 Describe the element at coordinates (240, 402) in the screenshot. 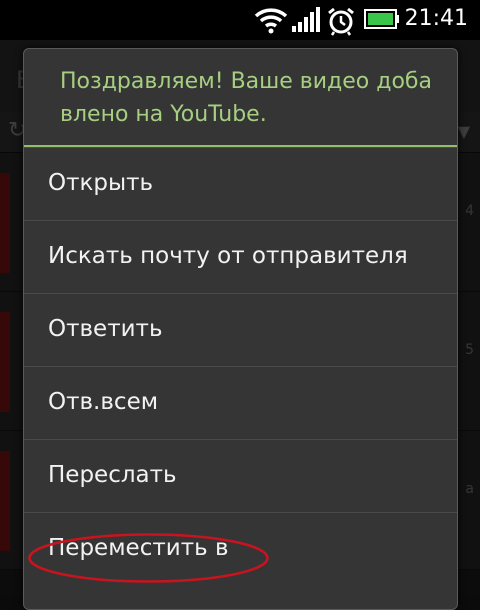

I see `menu-item-reply-all: Отв.всем` at that location.